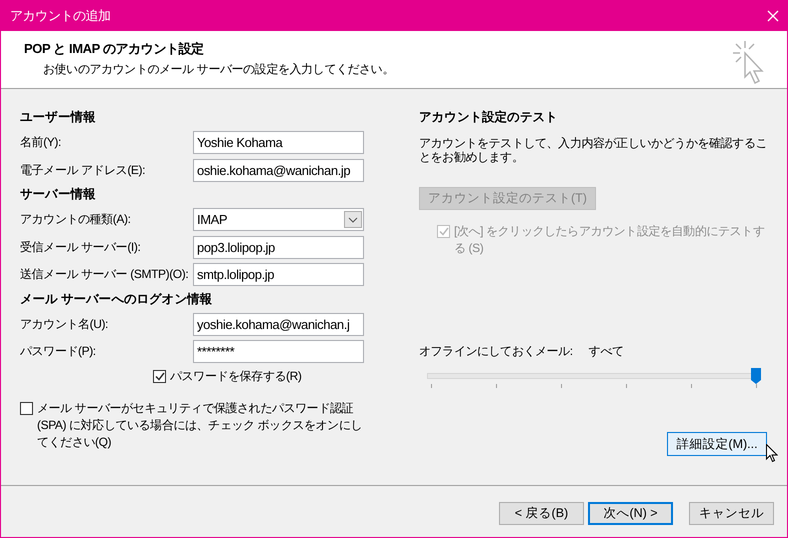 Image resolution: width=788 pixels, height=538 pixels. I want to click on field-label: 電子メール アドレス(E):, so click(83, 170).